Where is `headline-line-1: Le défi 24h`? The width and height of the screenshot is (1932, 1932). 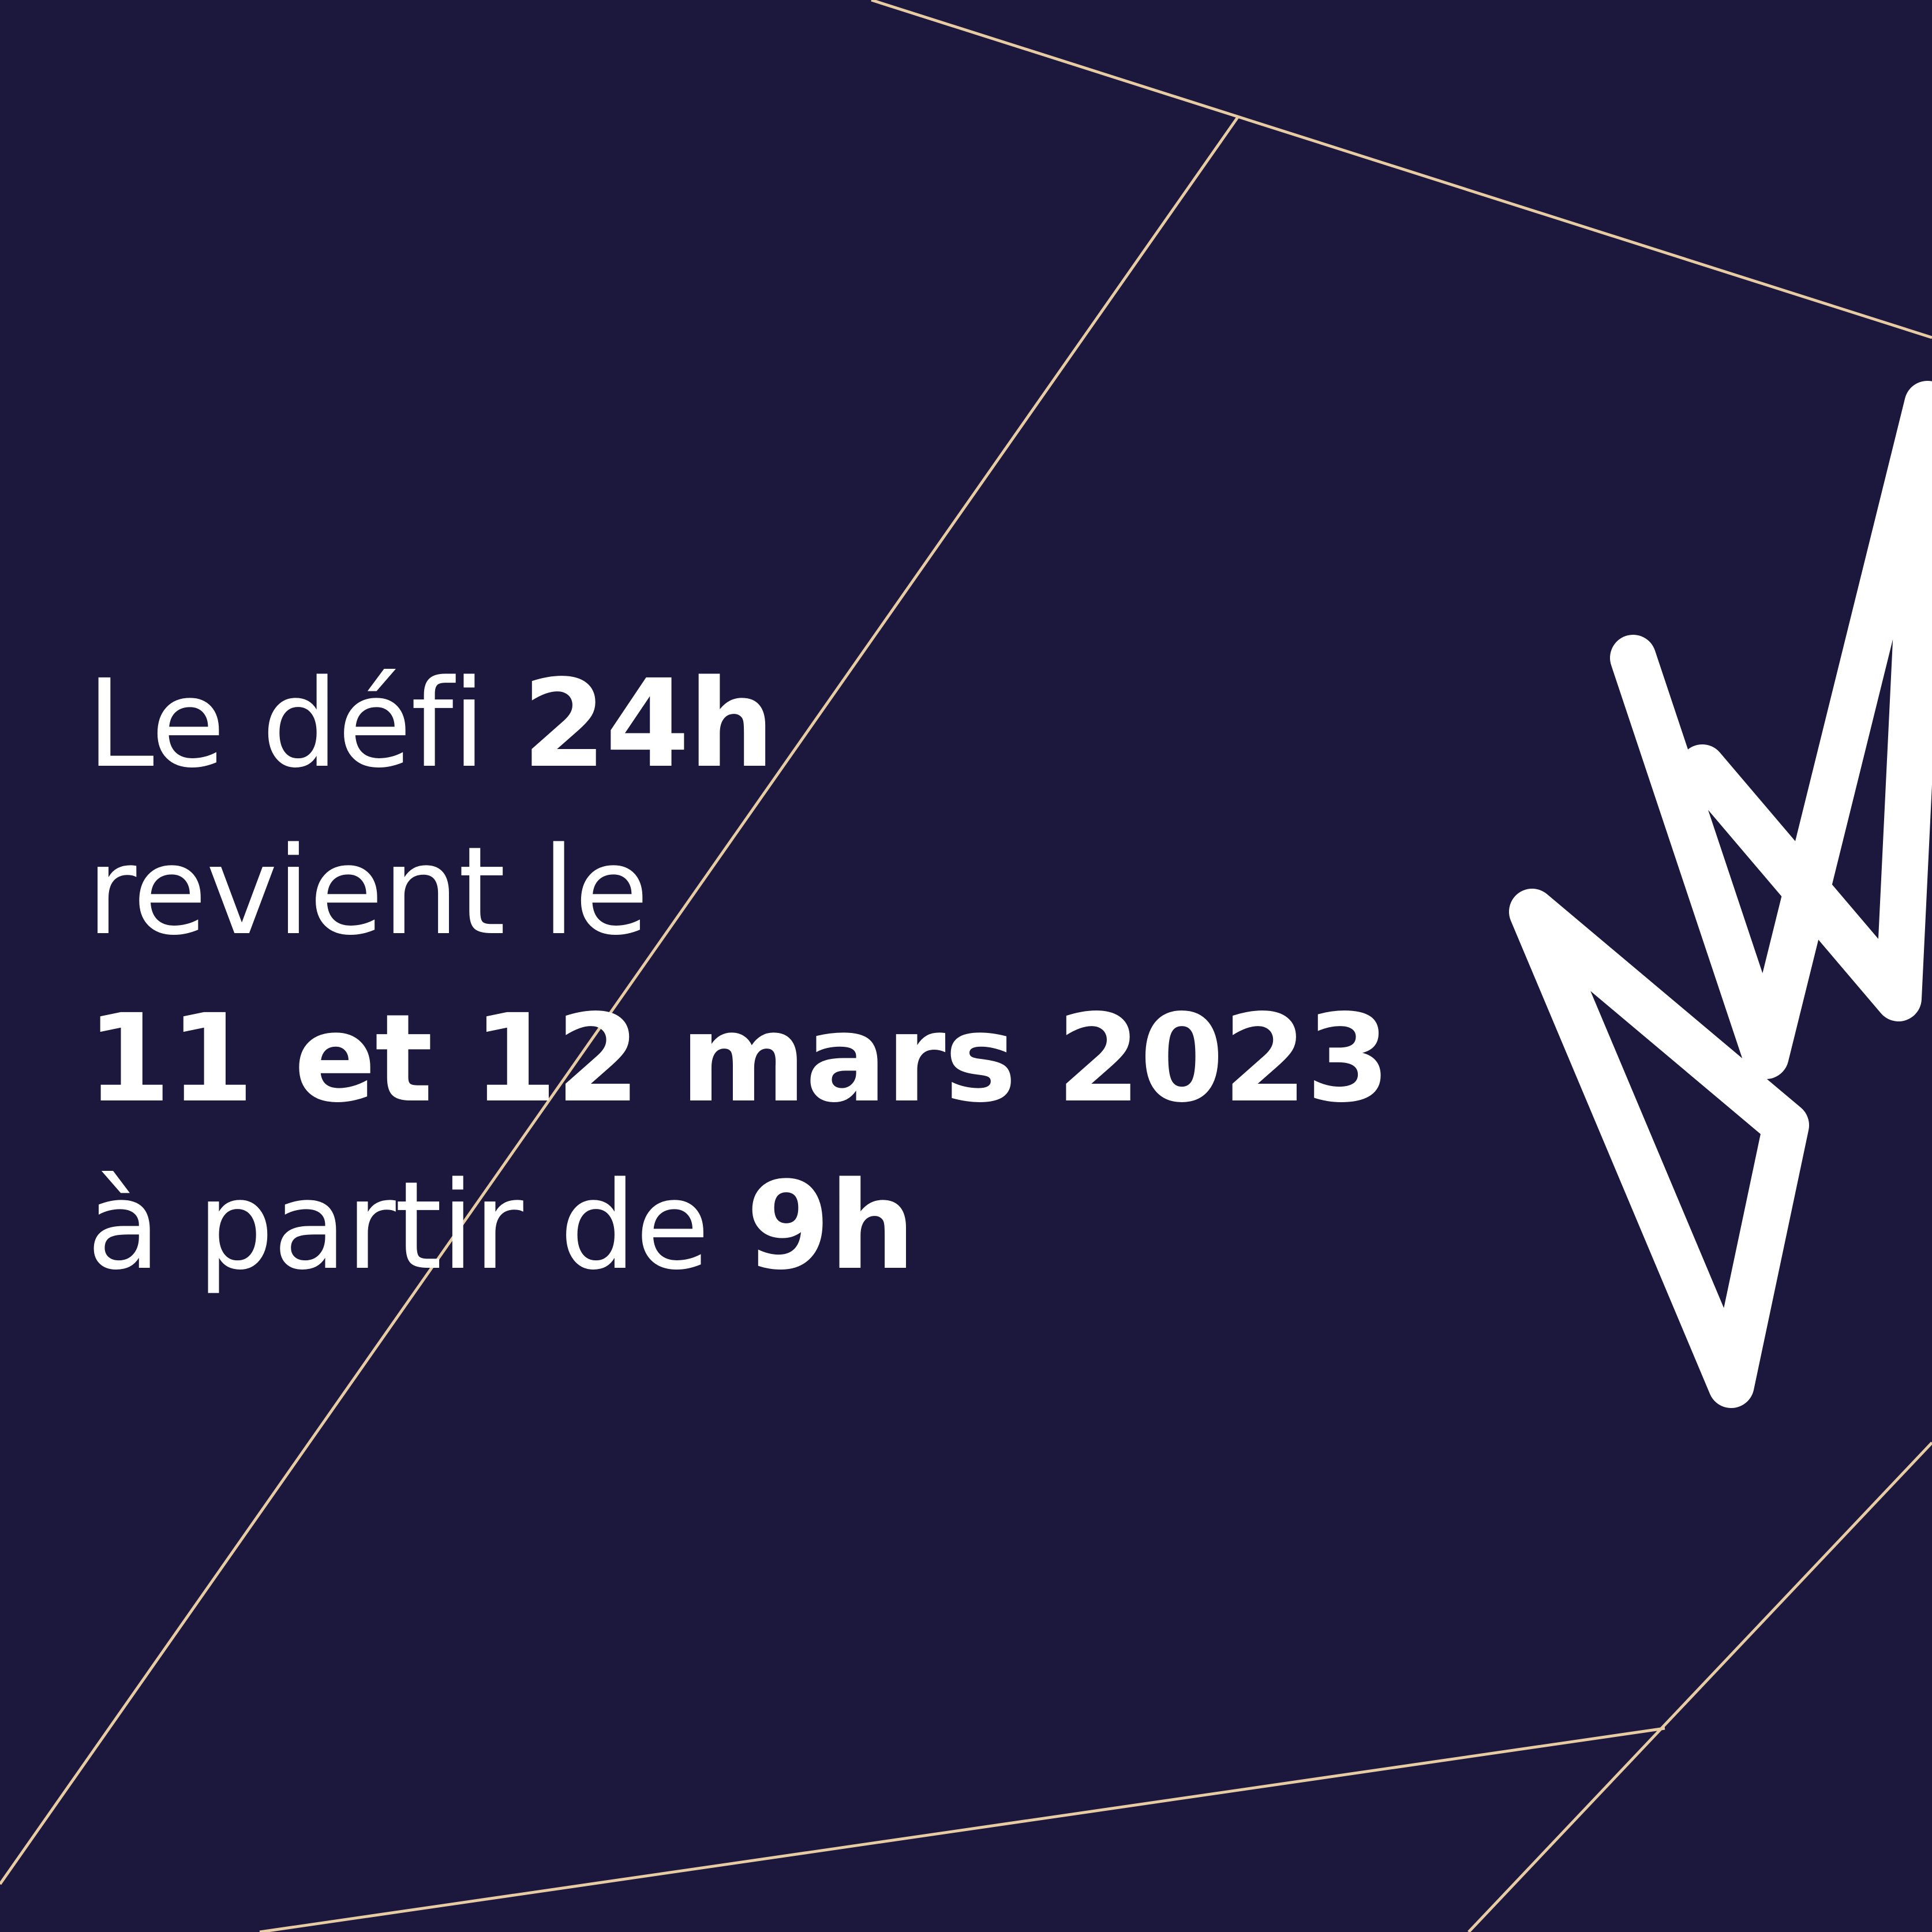 headline-line-1: Le défi 24h is located at coordinates (738, 724).